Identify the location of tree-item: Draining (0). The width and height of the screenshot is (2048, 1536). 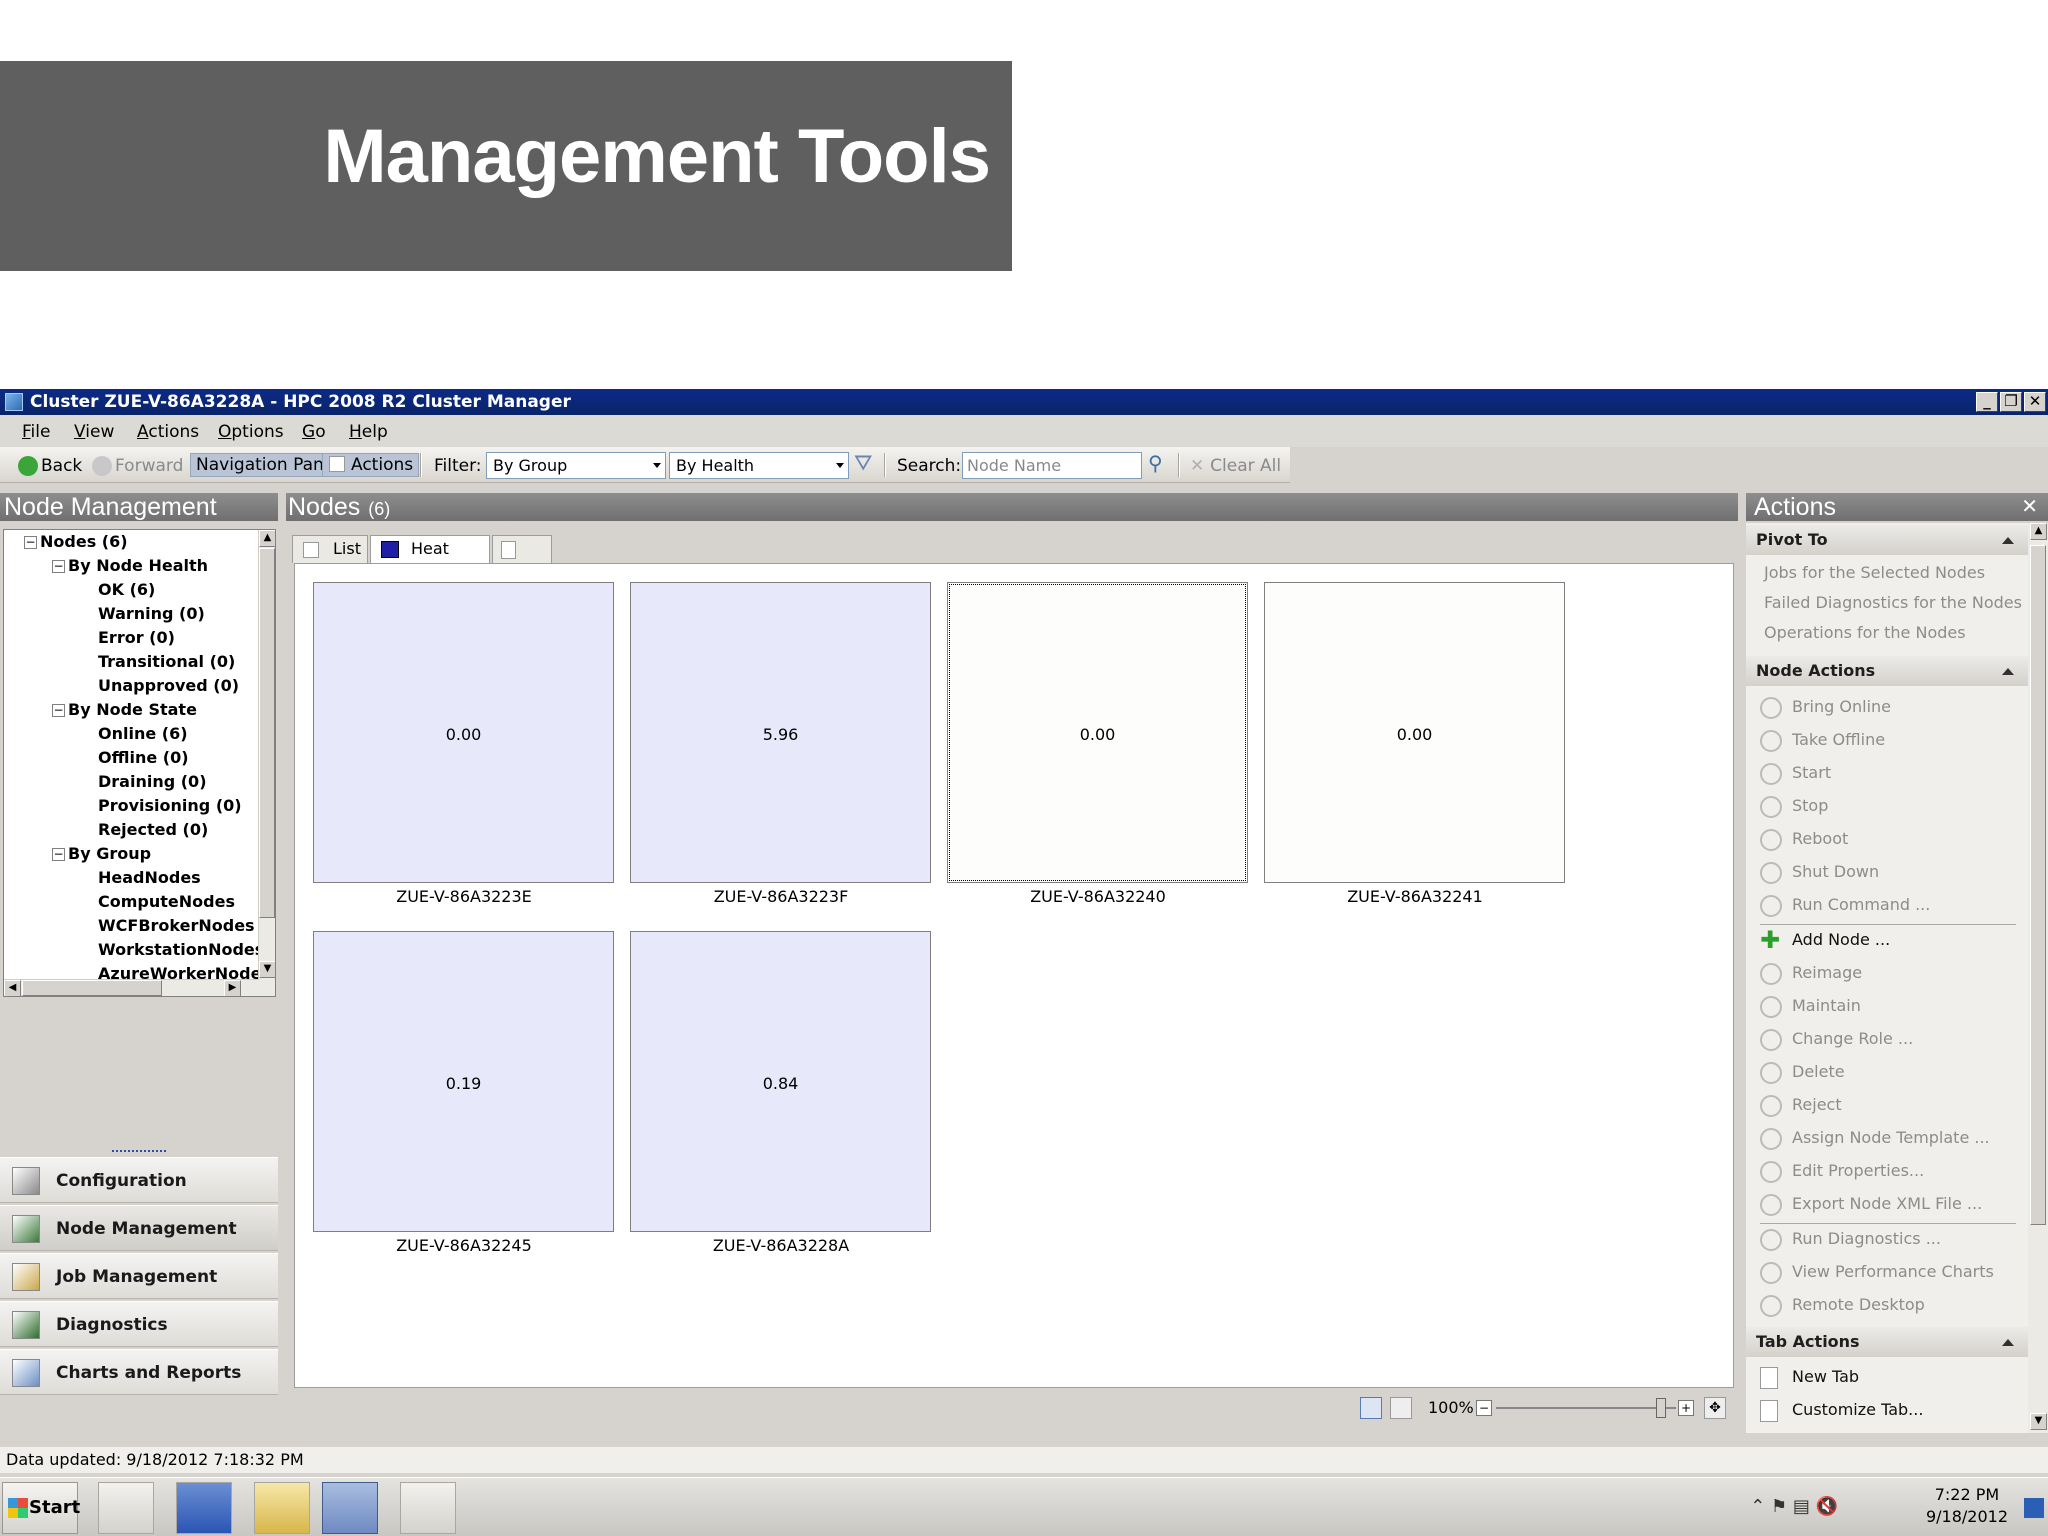
(152, 782).